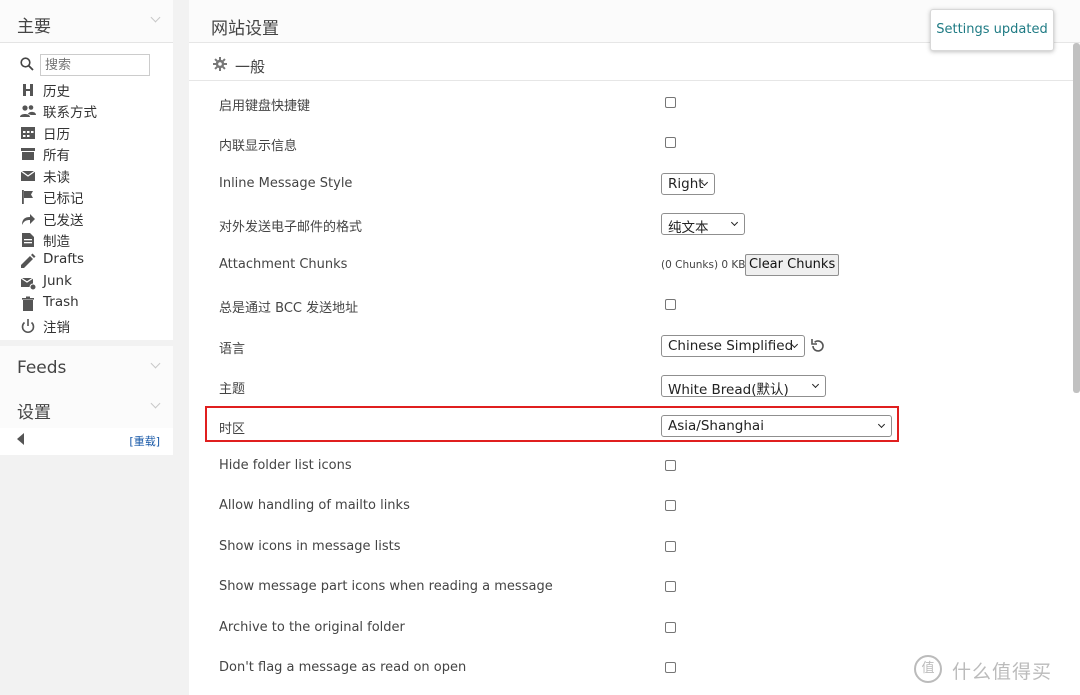 Image resolution: width=1080 pixels, height=695 pixels. What do you see at coordinates (258, 146) in the screenshot?
I see `setting-label: 内联显示信息` at bounding box center [258, 146].